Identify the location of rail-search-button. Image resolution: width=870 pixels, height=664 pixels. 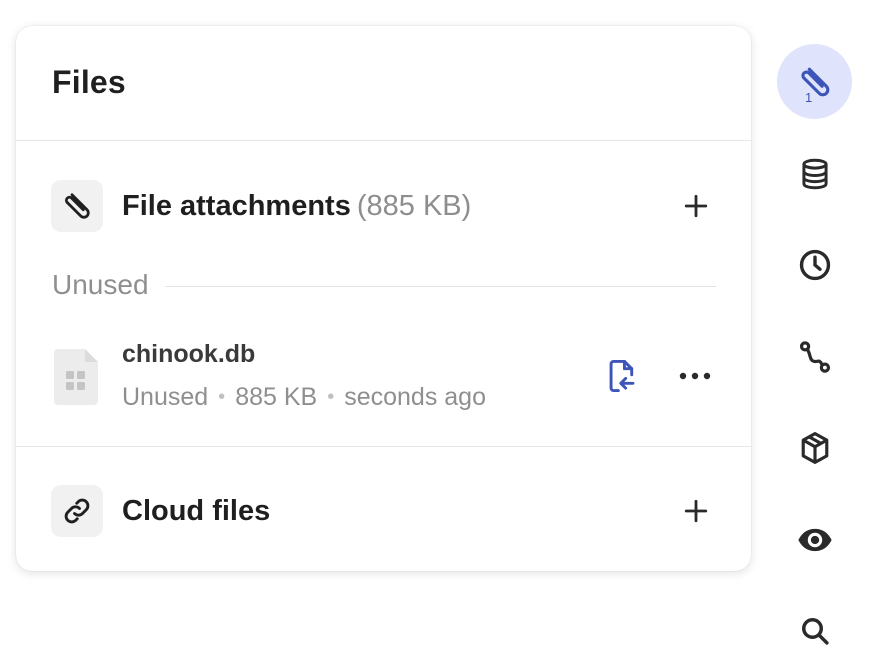
(814, 628).